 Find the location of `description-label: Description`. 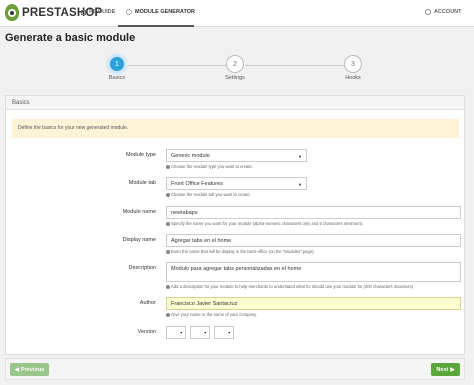

description-label: Description is located at coordinates (142, 268).